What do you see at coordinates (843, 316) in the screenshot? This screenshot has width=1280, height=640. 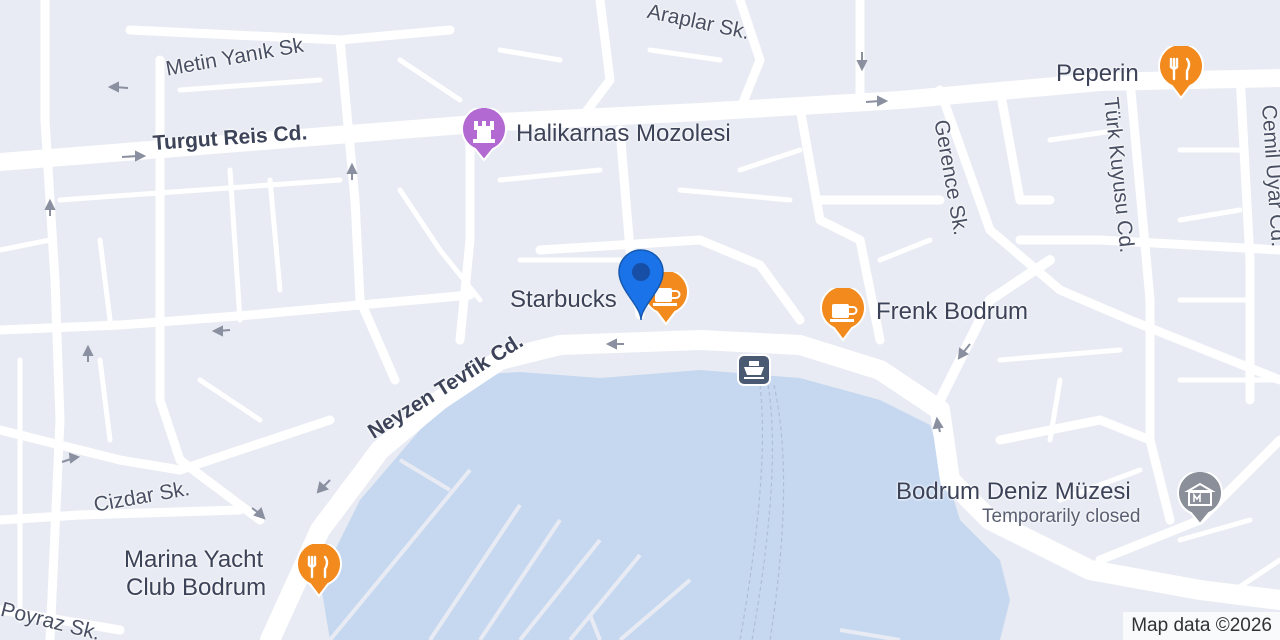 I see `cafe-icon` at bounding box center [843, 316].